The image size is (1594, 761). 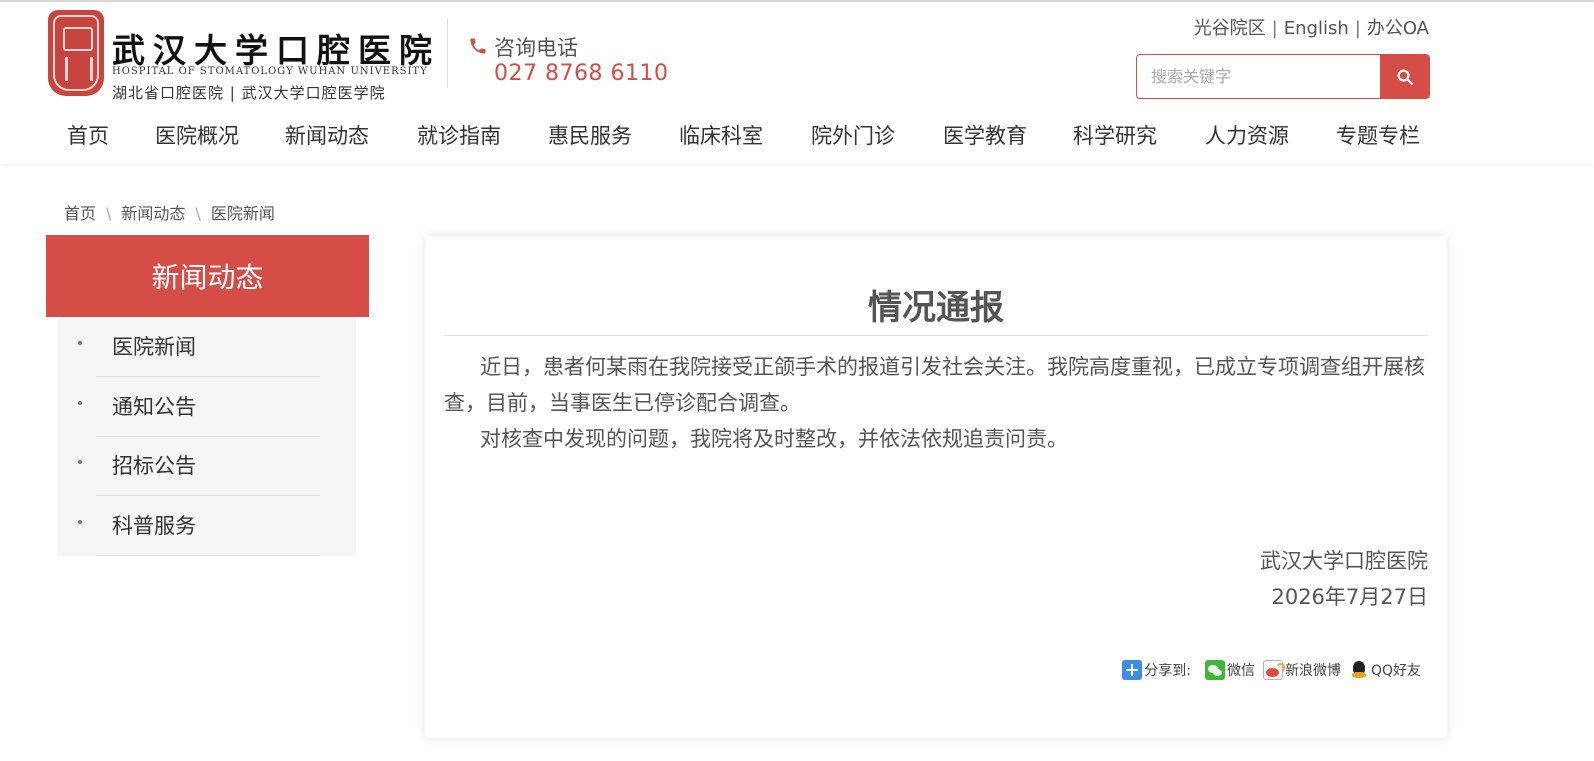 What do you see at coordinates (581, 73) in the screenshot?
I see `phone-number: 027 8768 6110` at bounding box center [581, 73].